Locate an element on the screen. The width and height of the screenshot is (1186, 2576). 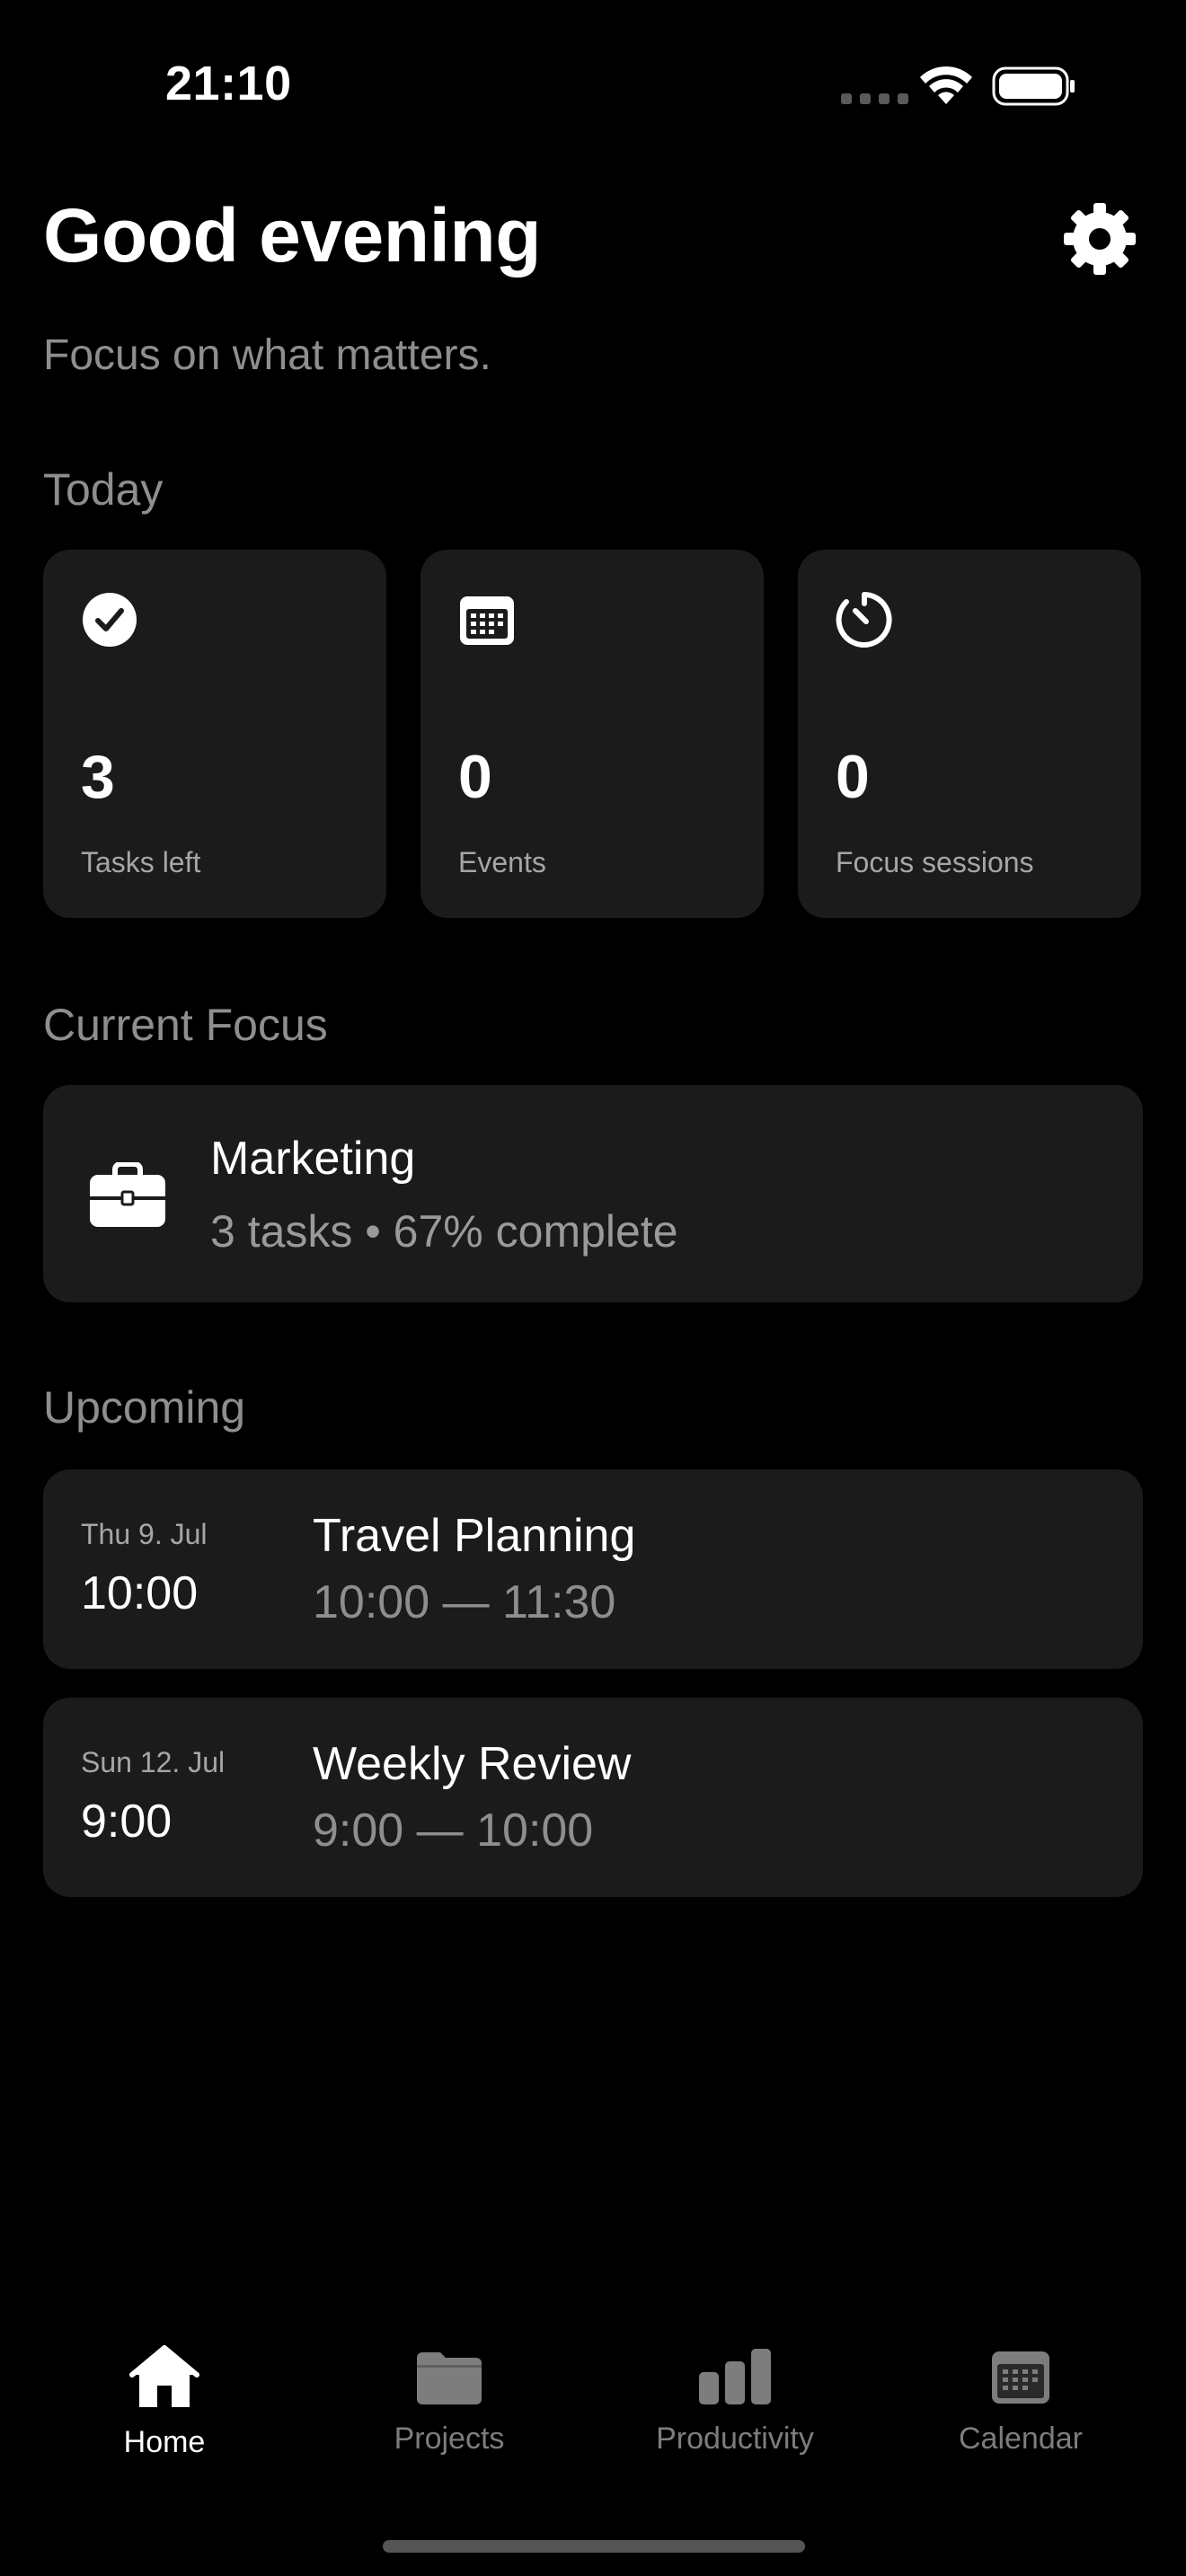
status-bar: 21:10 is located at coordinates (593, 85).